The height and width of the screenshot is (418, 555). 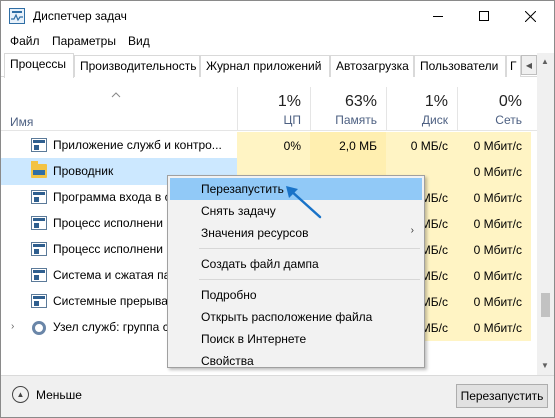 What do you see at coordinates (277, 396) in the screenshot?
I see `footer-bar: ▲ Меньше Перезапустить` at bounding box center [277, 396].